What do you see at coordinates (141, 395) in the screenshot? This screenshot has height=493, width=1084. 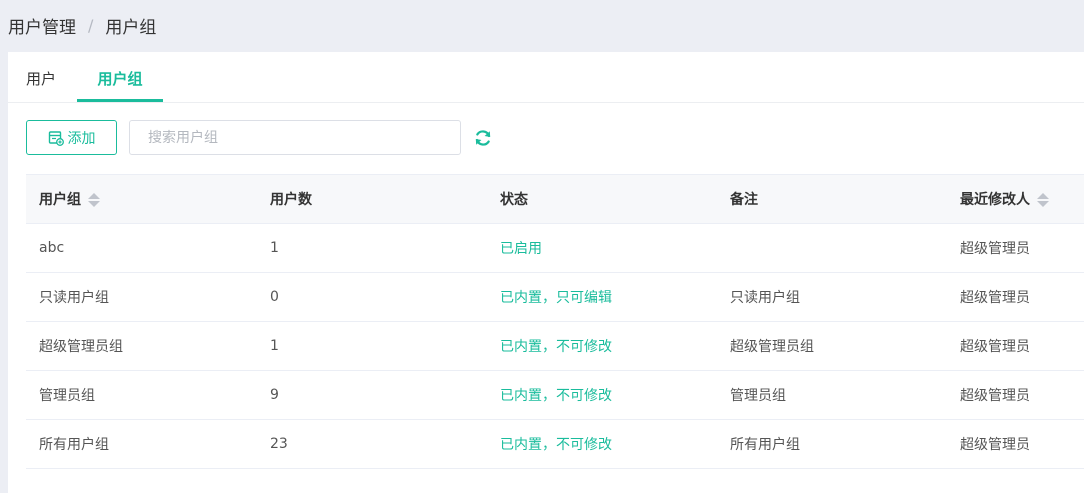 I see `cell-group: 管理员组` at bounding box center [141, 395].